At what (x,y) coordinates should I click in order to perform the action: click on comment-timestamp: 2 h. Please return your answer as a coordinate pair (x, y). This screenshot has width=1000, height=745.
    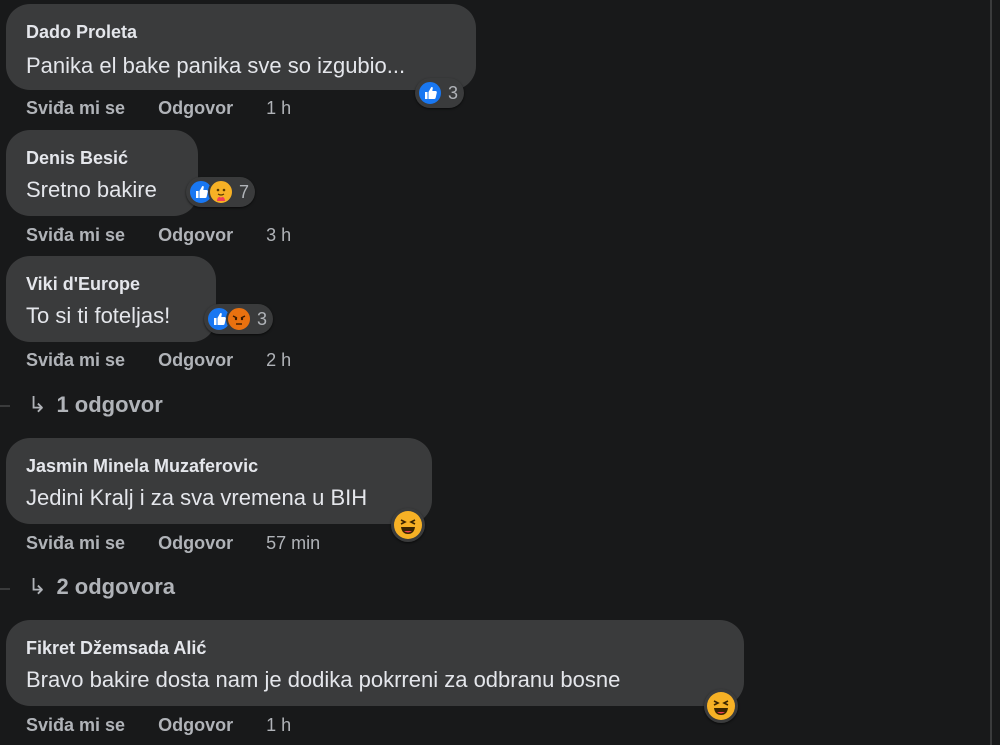
    Looking at the image, I should click on (278, 360).